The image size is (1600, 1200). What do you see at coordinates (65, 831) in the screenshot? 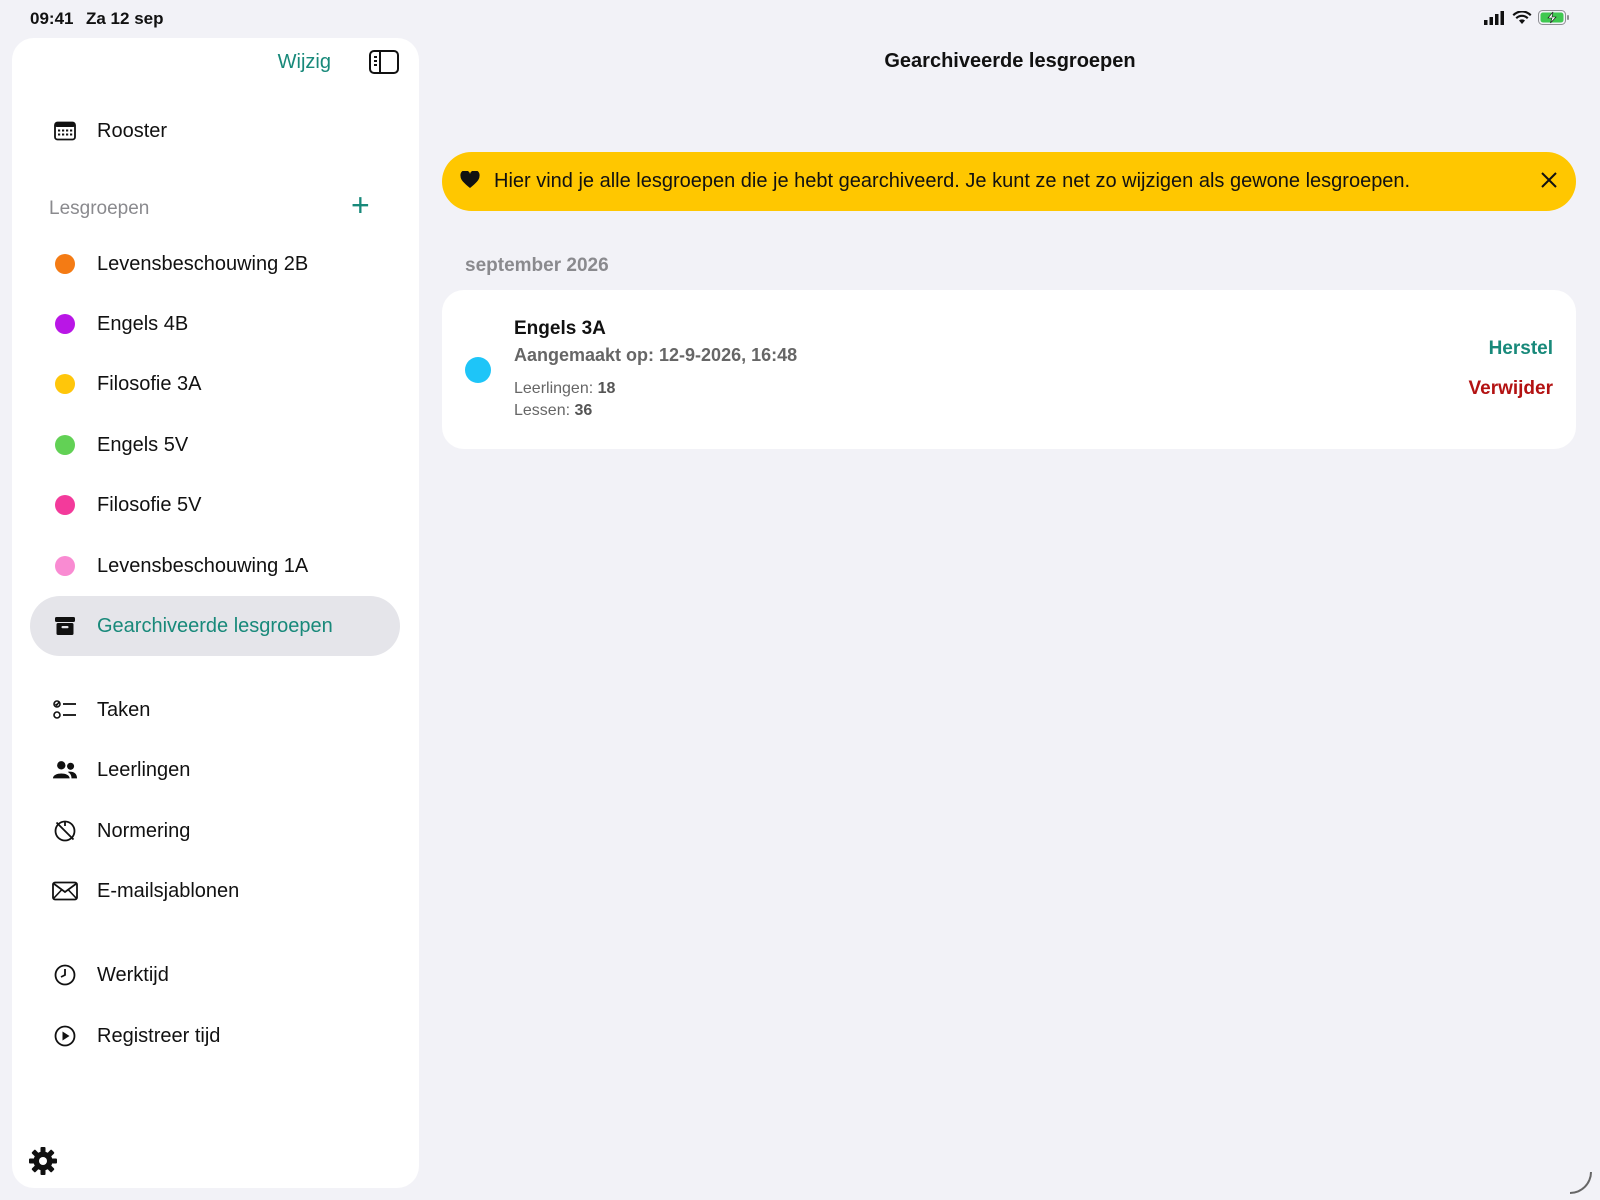
I see `grading-icon` at bounding box center [65, 831].